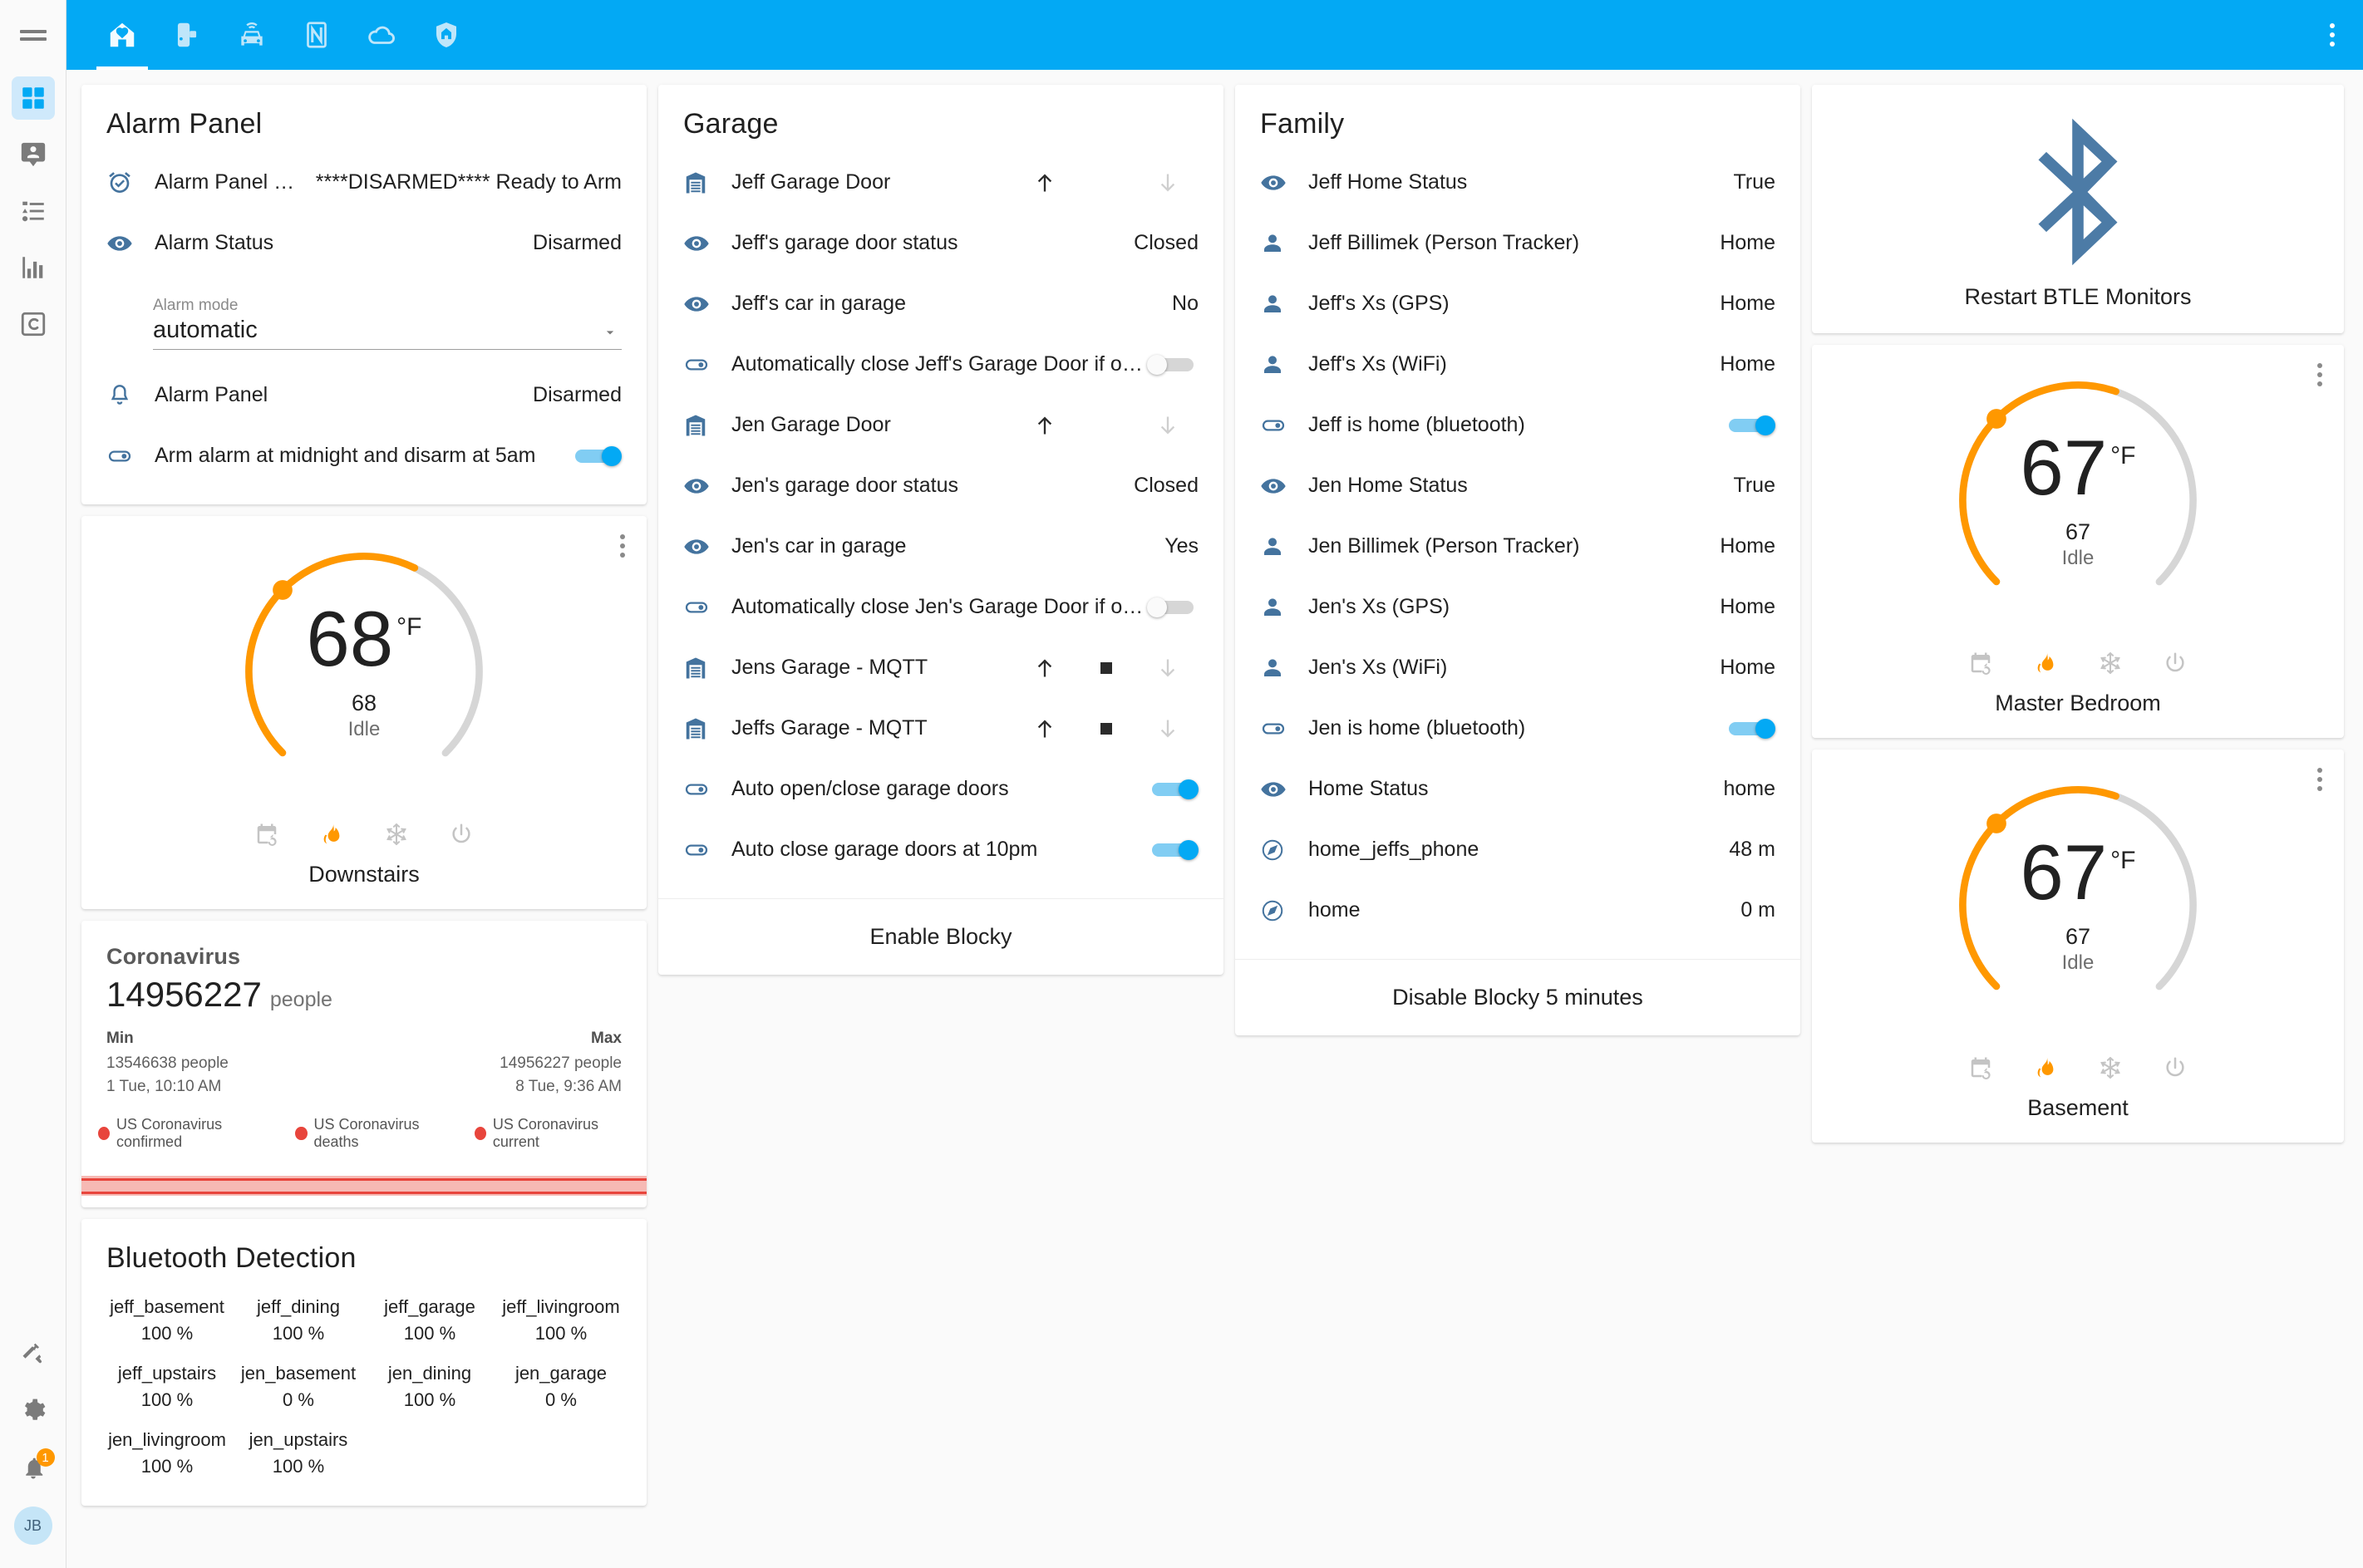  What do you see at coordinates (1517, 910) in the screenshot?
I see `entity-row-home: home 0 m` at bounding box center [1517, 910].